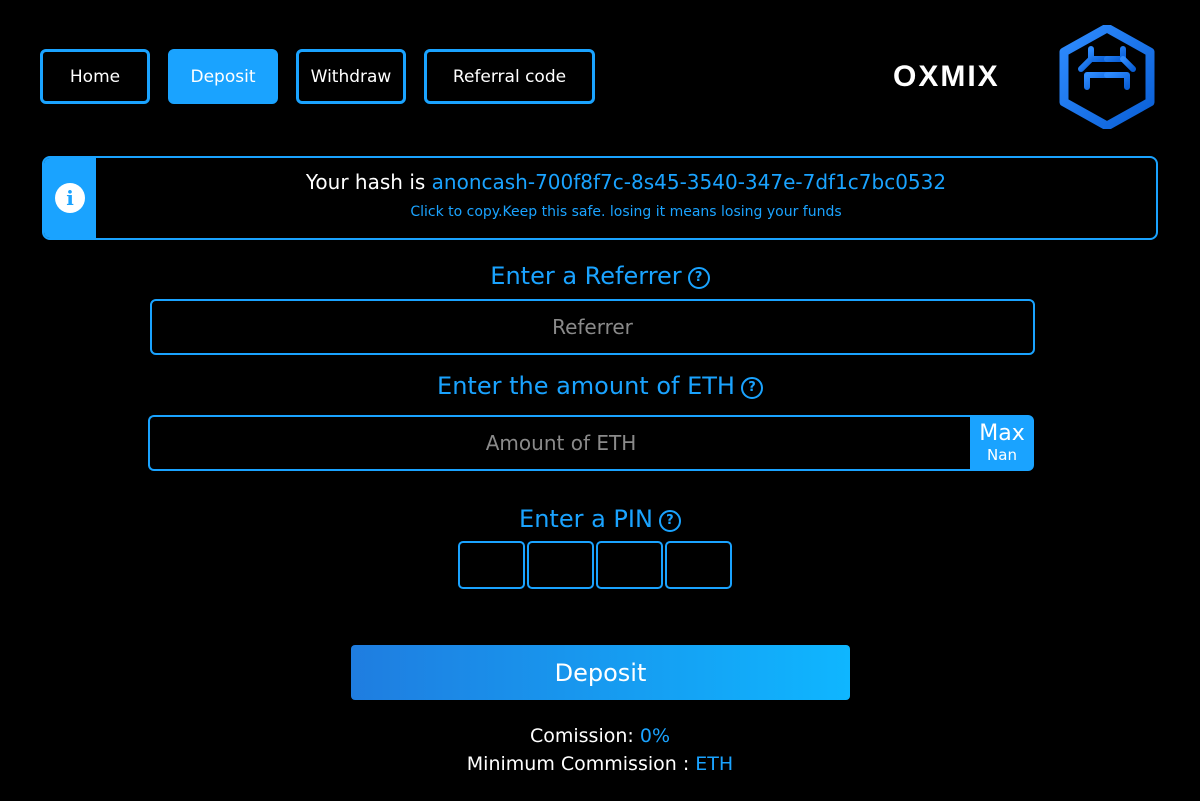 The height and width of the screenshot is (801, 1200). I want to click on nav-home-button: Home, so click(95, 76).